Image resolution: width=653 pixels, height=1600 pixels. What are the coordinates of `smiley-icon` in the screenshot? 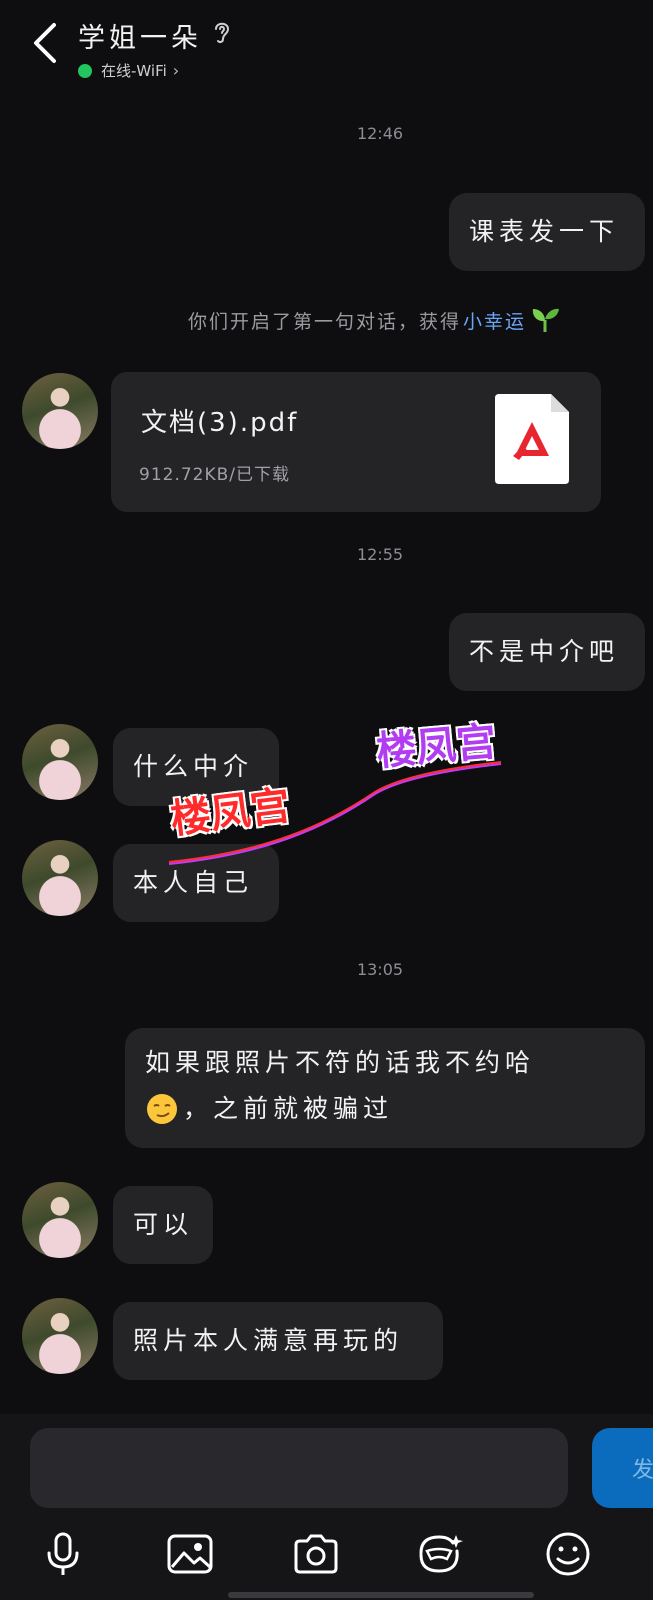 It's located at (568, 1554).